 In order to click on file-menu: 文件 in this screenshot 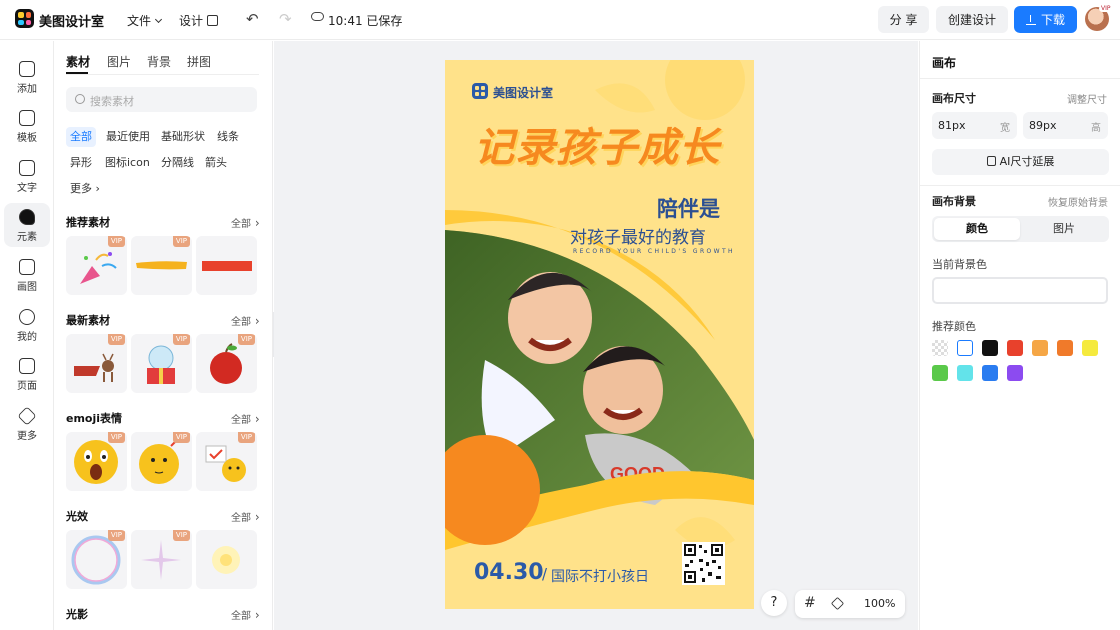, I will do `click(145, 20)`.